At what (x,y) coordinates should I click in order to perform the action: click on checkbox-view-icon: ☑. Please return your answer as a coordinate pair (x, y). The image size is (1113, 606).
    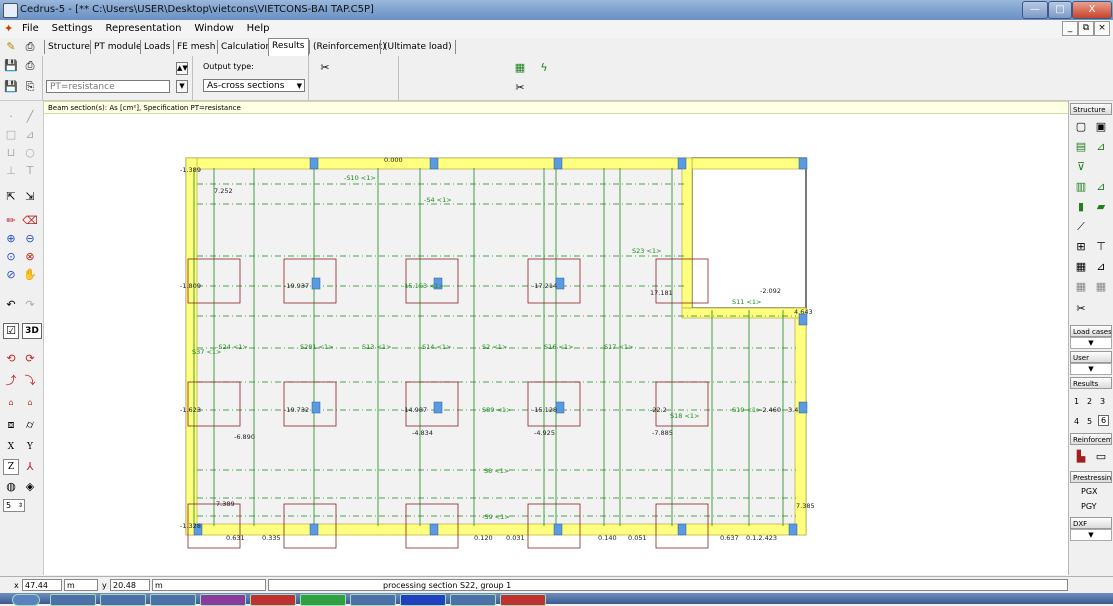
    Looking at the image, I should click on (11, 331).